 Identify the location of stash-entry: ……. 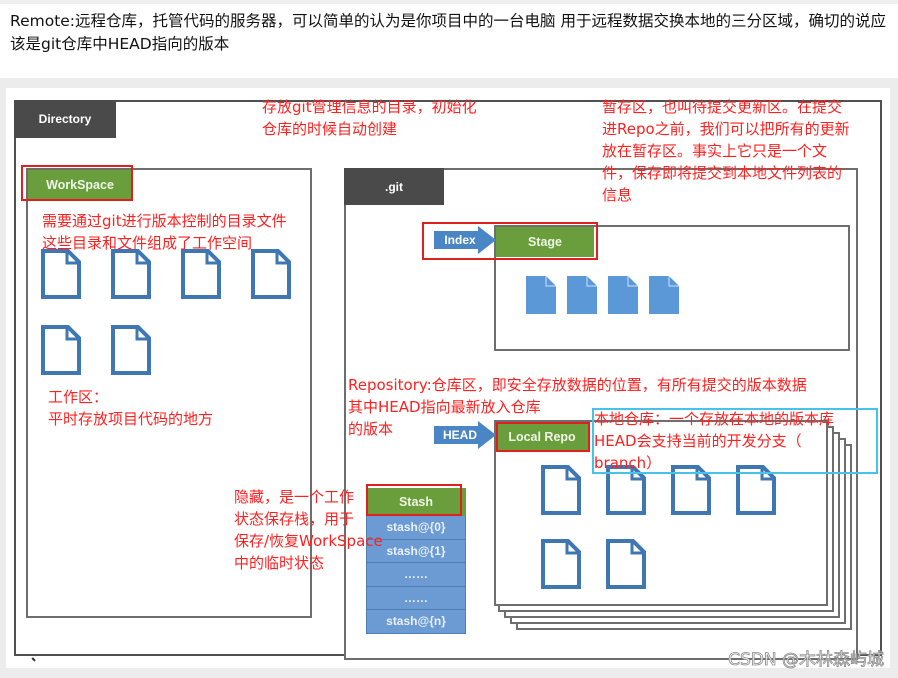
(416, 598).